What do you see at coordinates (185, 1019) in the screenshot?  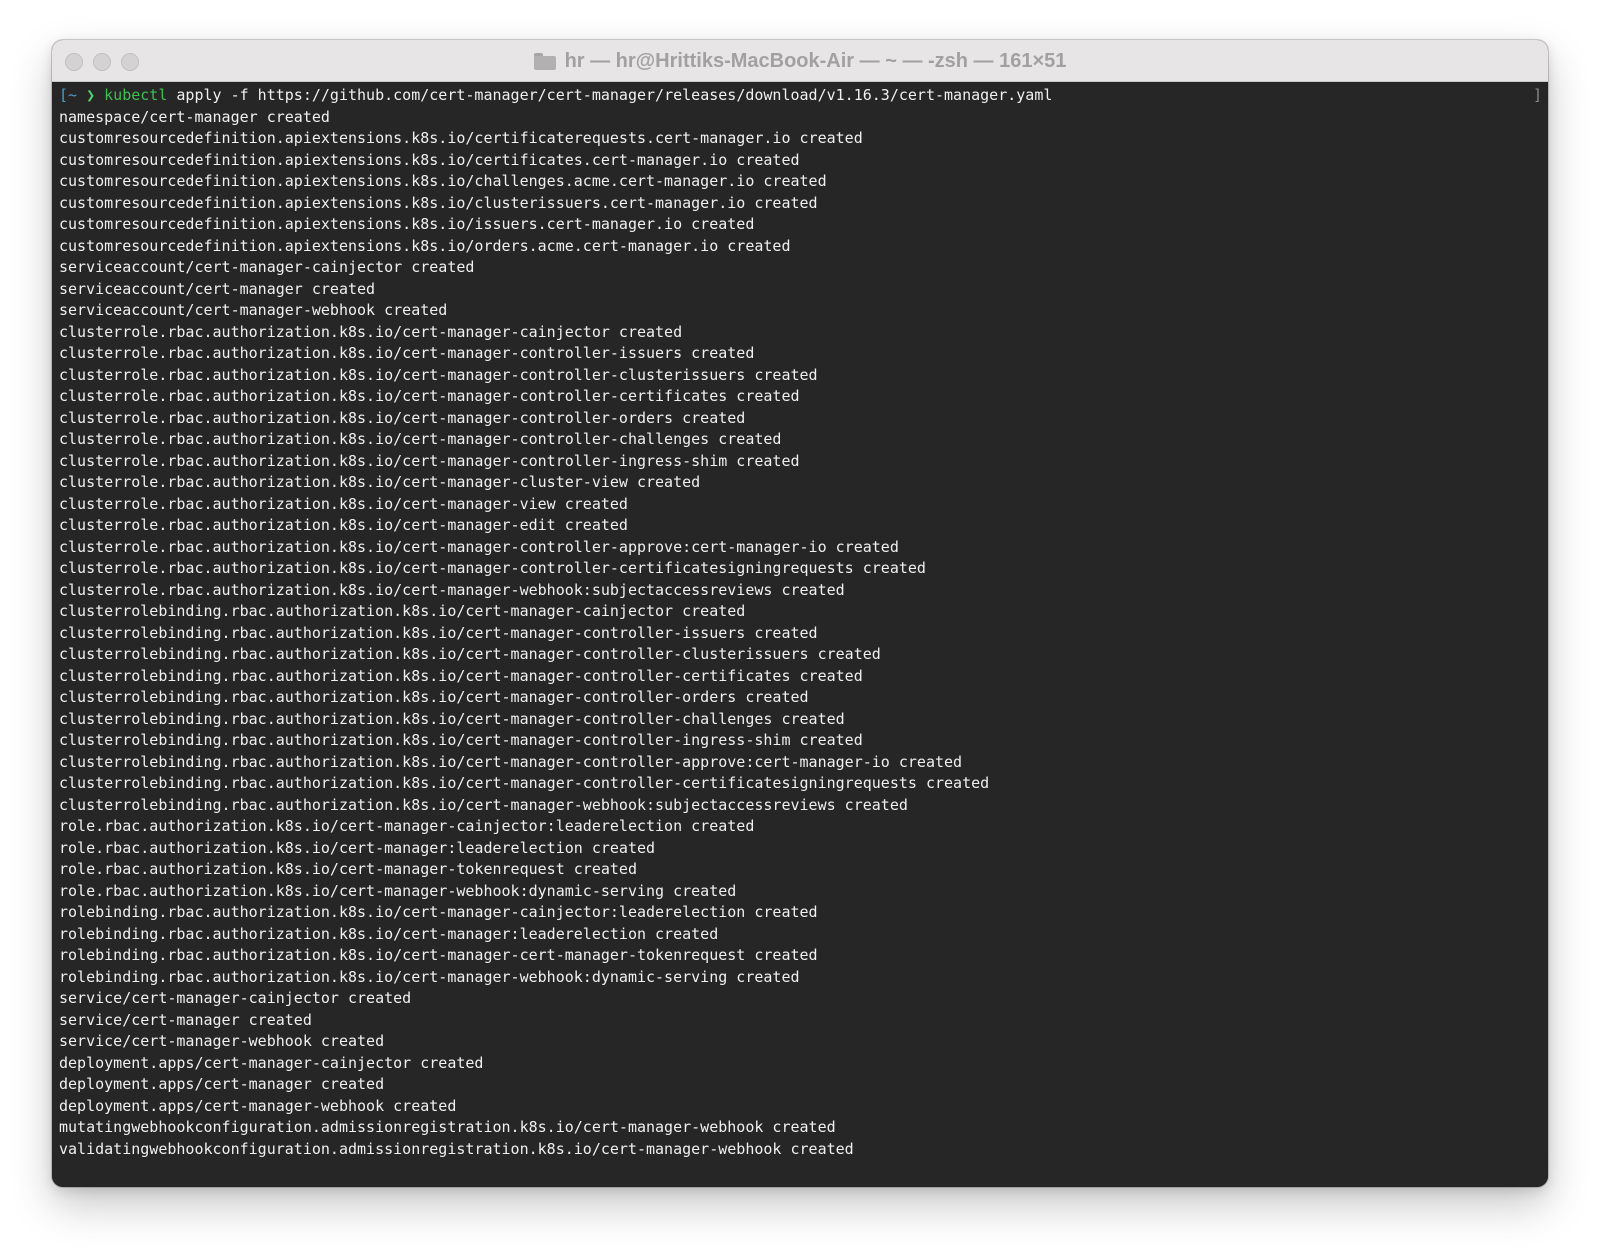 I see `output-line: service/cert-manager created` at bounding box center [185, 1019].